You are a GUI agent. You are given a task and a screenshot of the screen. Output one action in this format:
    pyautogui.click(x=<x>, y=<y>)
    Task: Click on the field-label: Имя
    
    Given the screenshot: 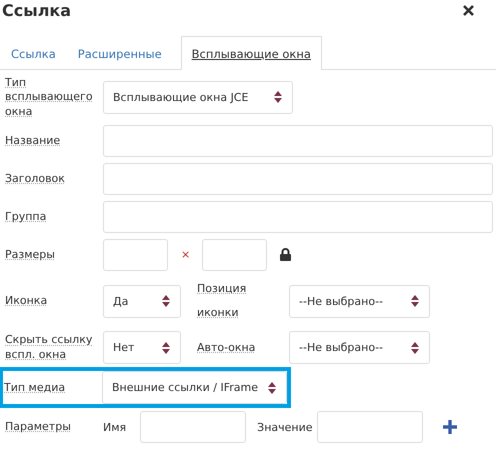 What is the action you would take?
    pyautogui.click(x=114, y=427)
    